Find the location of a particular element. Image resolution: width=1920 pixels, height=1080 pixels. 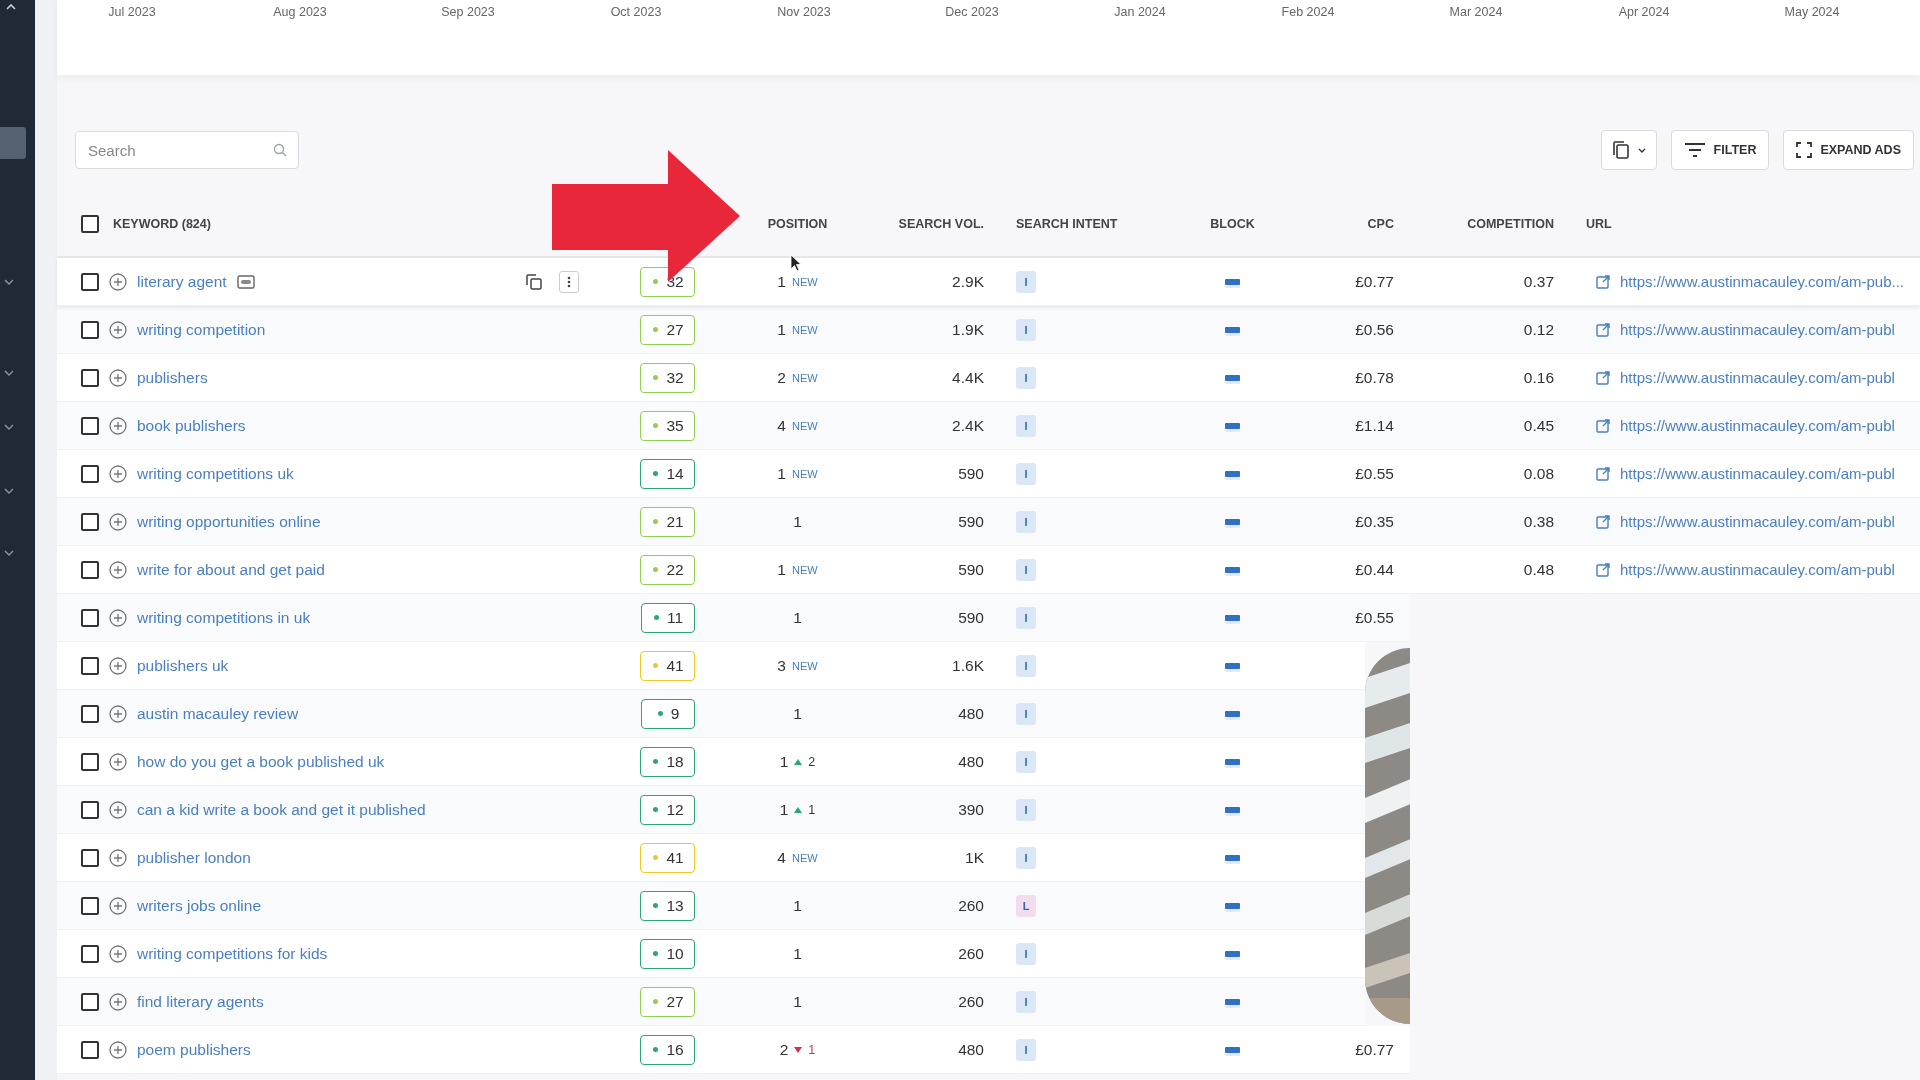

keyword-link: writing competitions in uk is located at coordinates (224, 617).